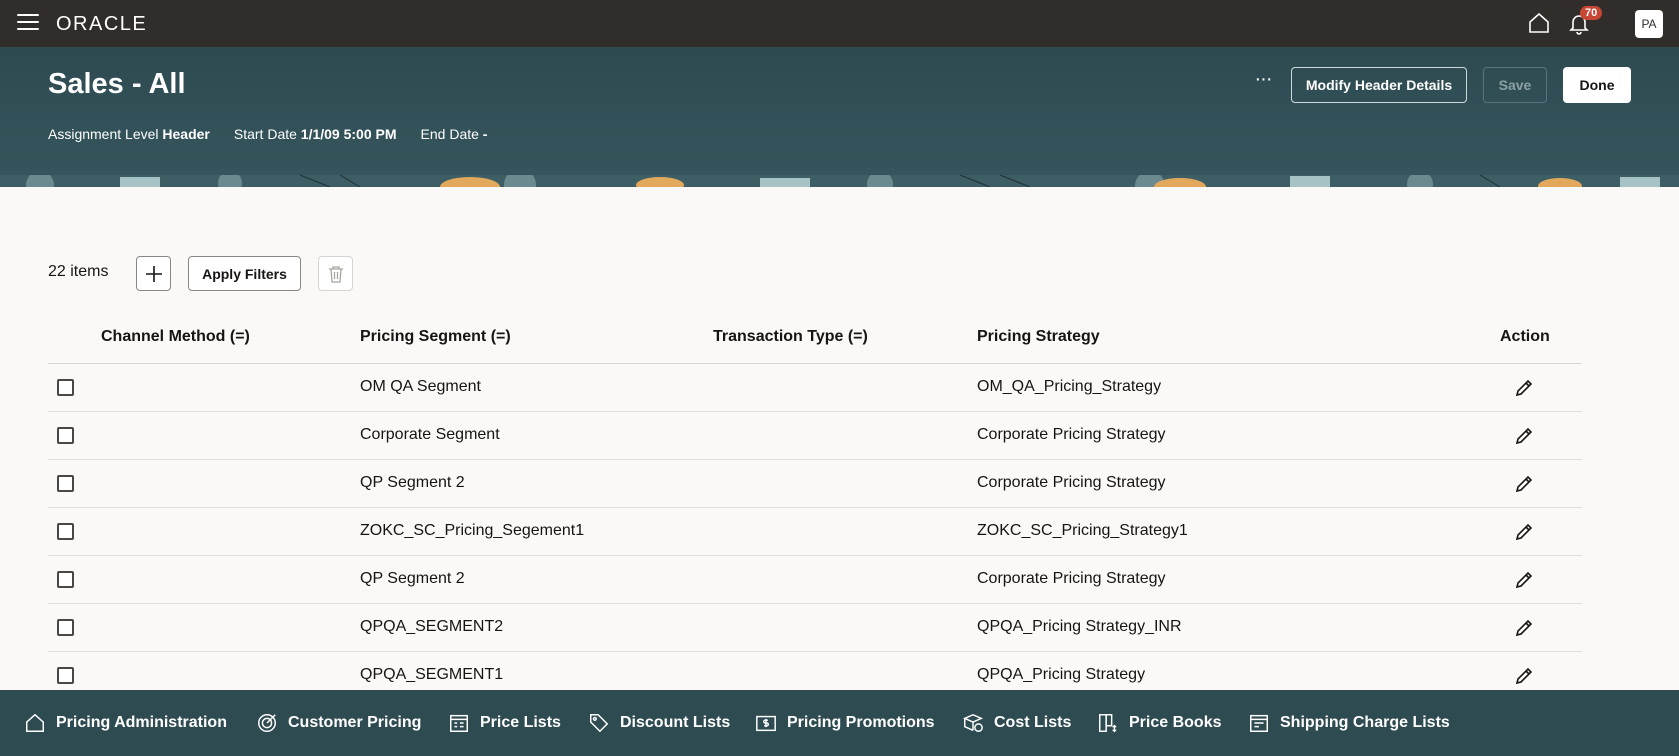 The width and height of the screenshot is (1679, 756). I want to click on book-icon, so click(1108, 723).